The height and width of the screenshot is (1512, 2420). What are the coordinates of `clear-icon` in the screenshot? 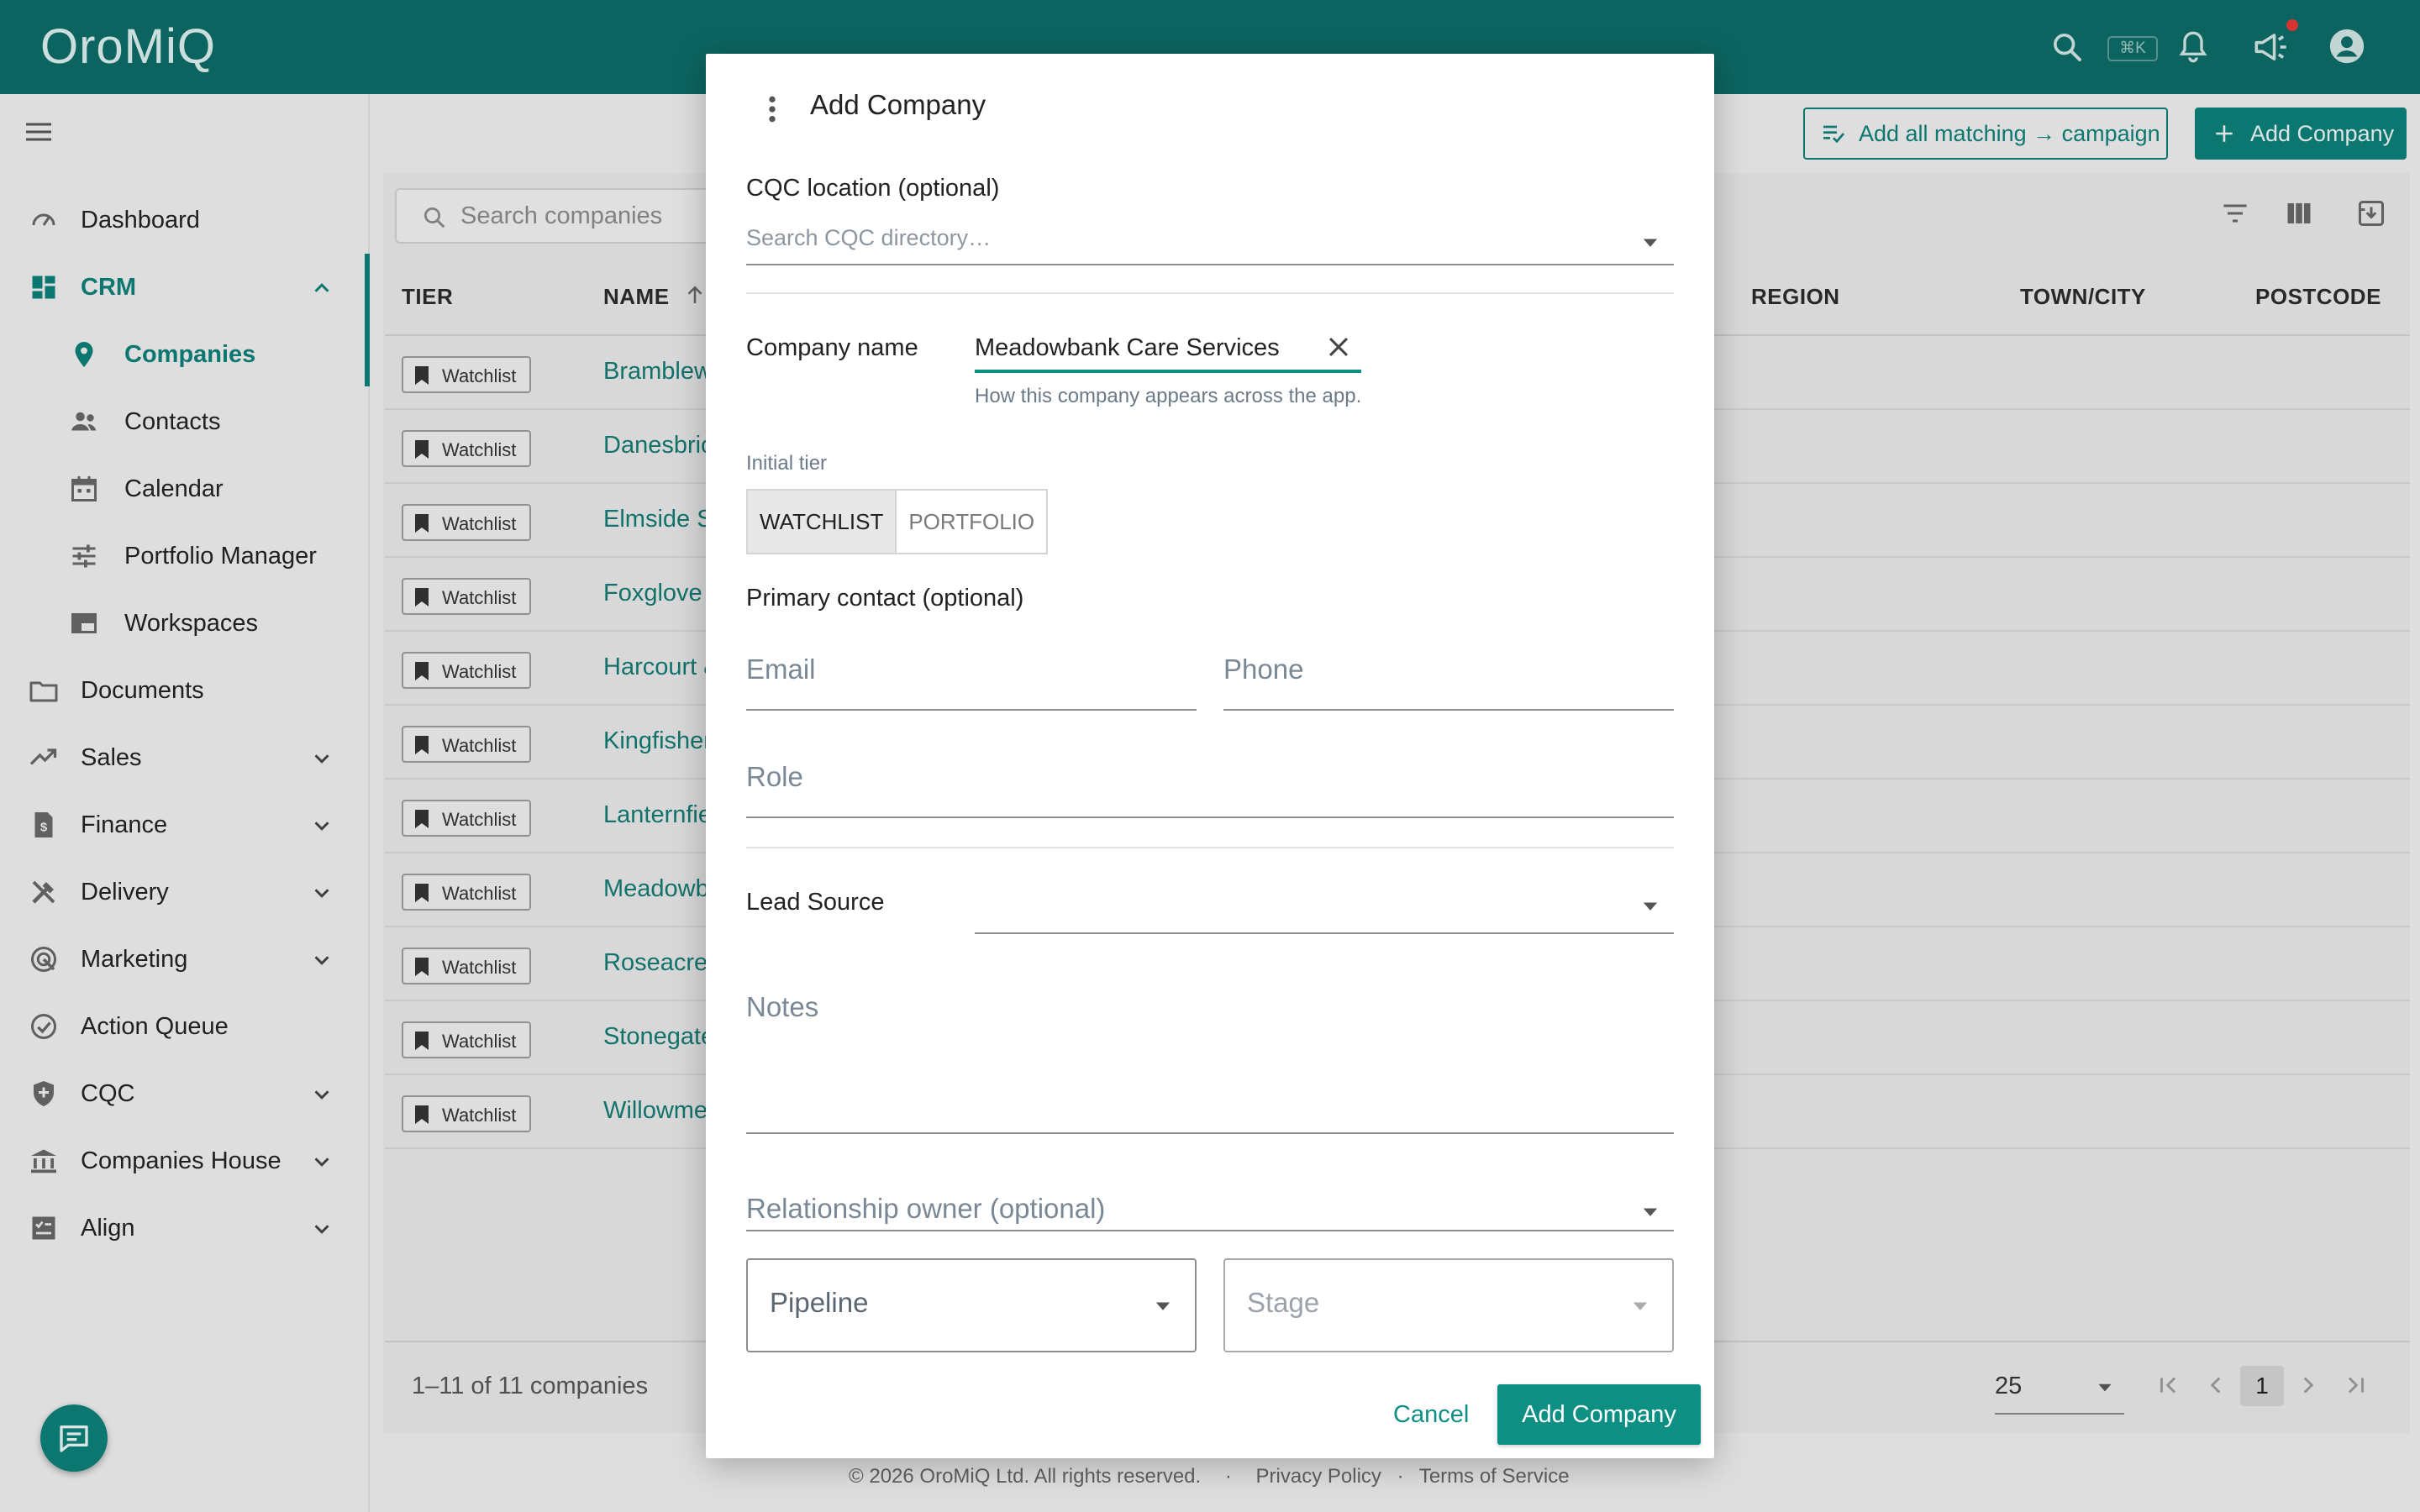 It's located at (1338, 347).